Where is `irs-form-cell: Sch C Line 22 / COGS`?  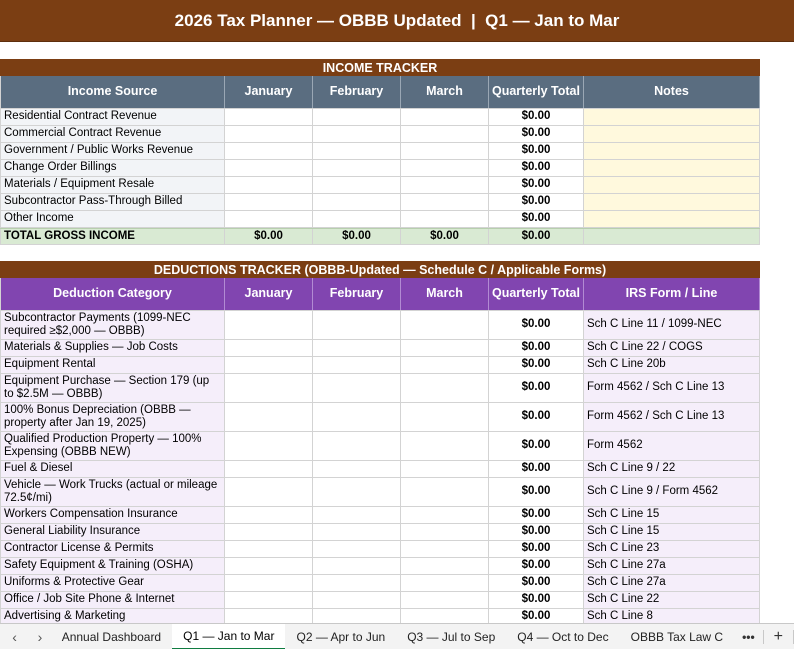
irs-form-cell: Sch C Line 22 / COGS is located at coordinates (672, 348).